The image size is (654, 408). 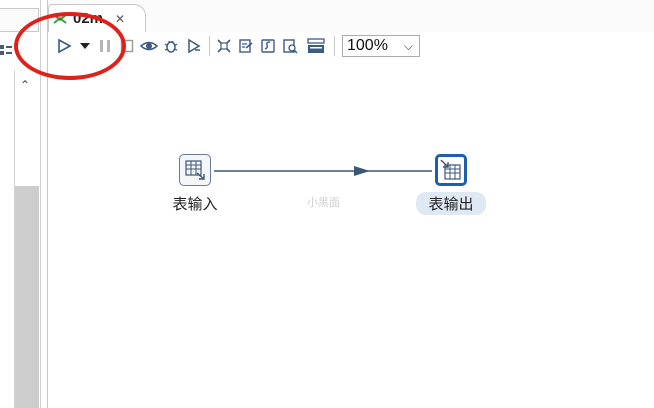 I want to click on dropdown-arrow-icon, so click(x=85, y=46).